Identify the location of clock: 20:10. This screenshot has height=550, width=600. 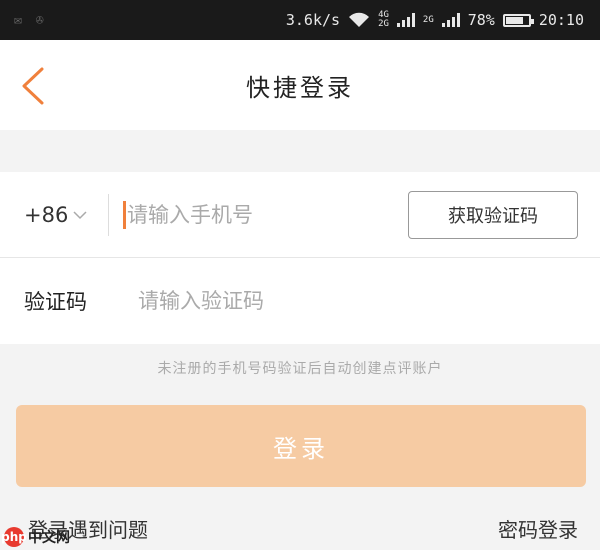
(561, 20).